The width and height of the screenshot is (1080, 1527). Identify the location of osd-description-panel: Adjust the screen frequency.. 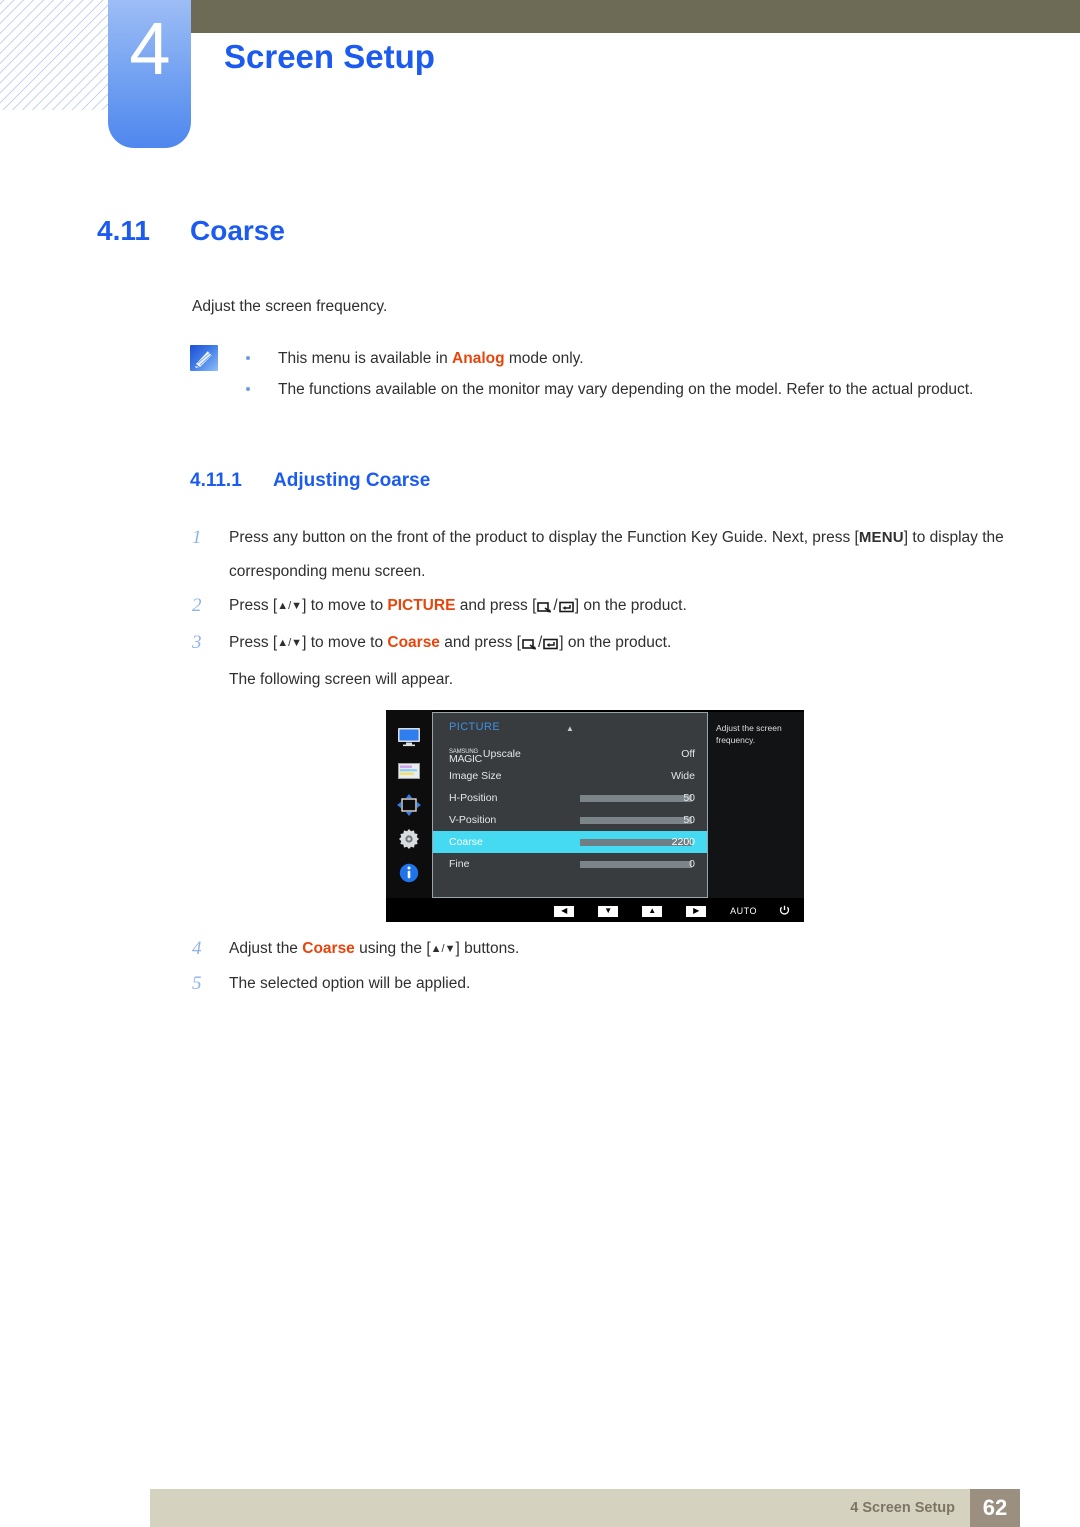
(756, 805).